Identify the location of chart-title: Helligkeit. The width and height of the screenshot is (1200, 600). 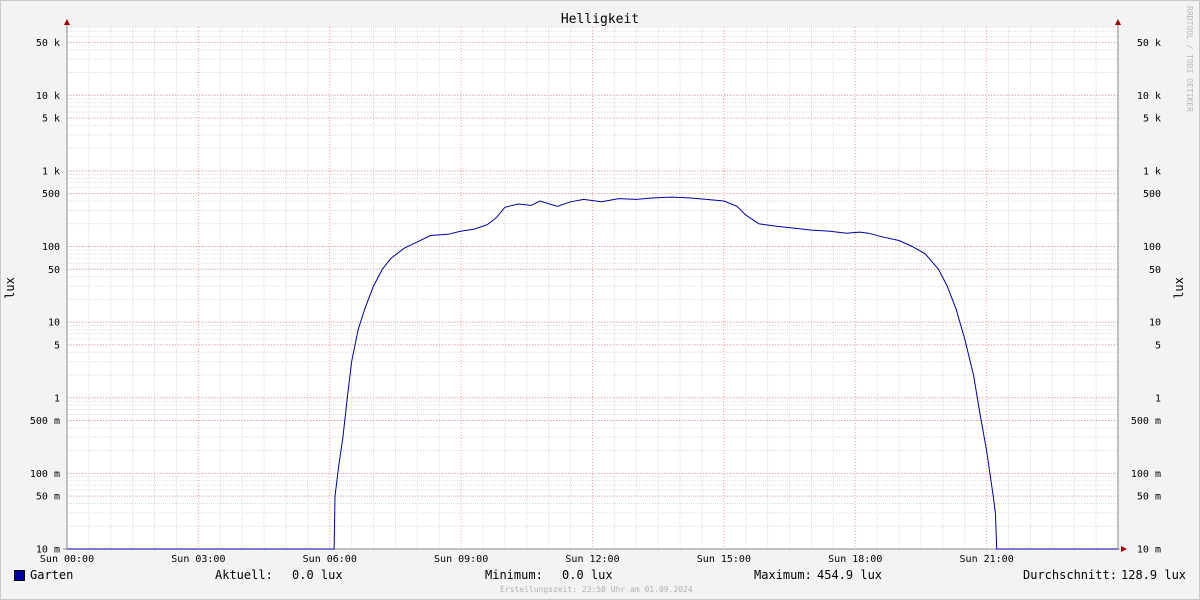
(600, 19).